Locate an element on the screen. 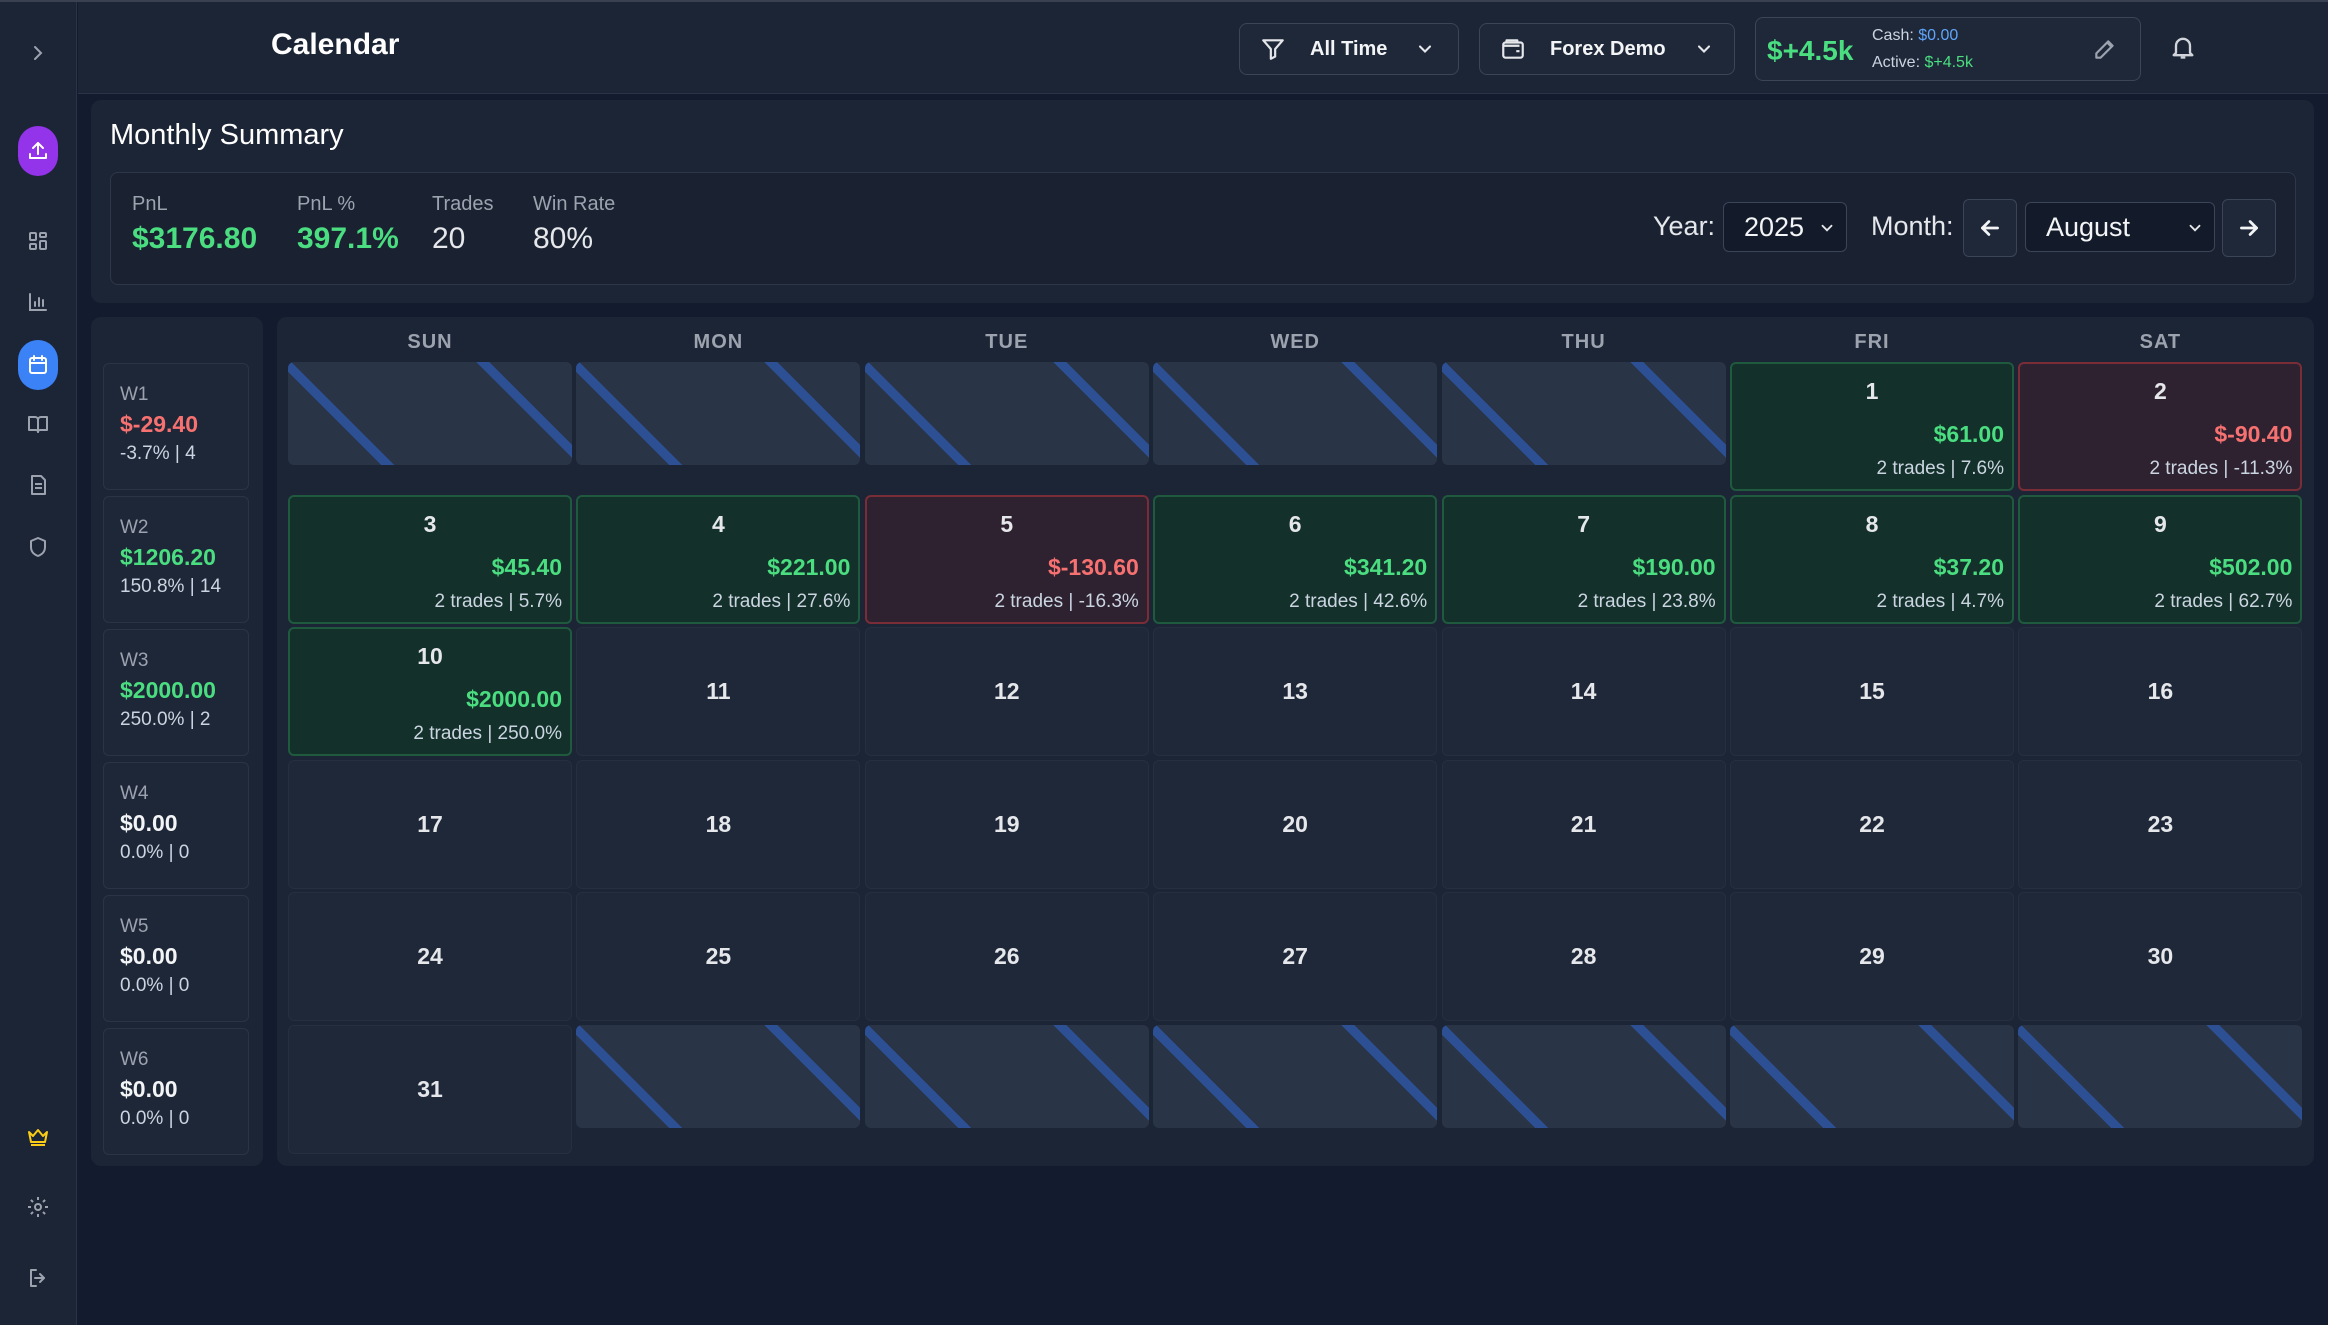 This screenshot has width=2328, height=1335. day-cell: 16 is located at coordinates (2160, 692).